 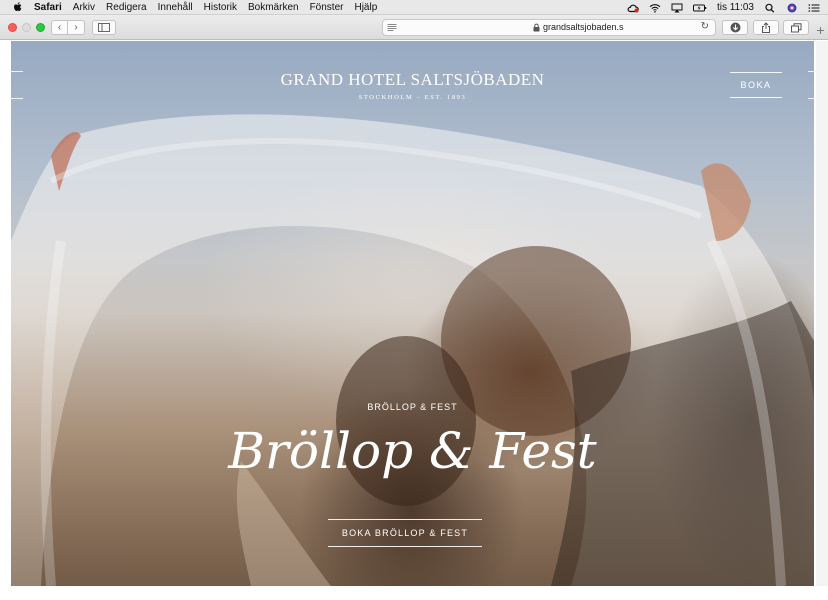 What do you see at coordinates (26, 27) in the screenshot?
I see `minimize-window-button` at bounding box center [26, 27].